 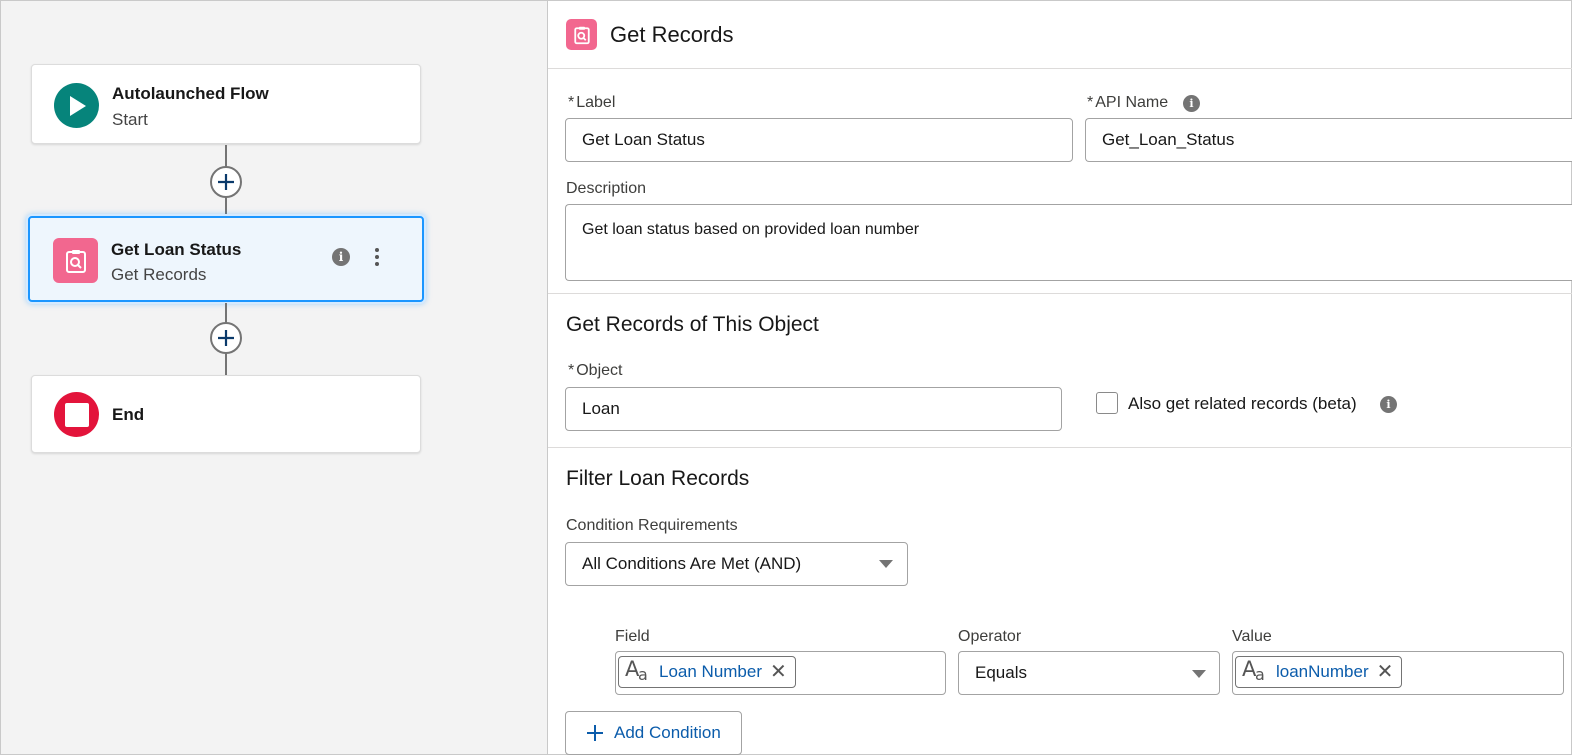 What do you see at coordinates (159, 274) in the screenshot?
I see `get-node-subtitle: Get Records` at bounding box center [159, 274].